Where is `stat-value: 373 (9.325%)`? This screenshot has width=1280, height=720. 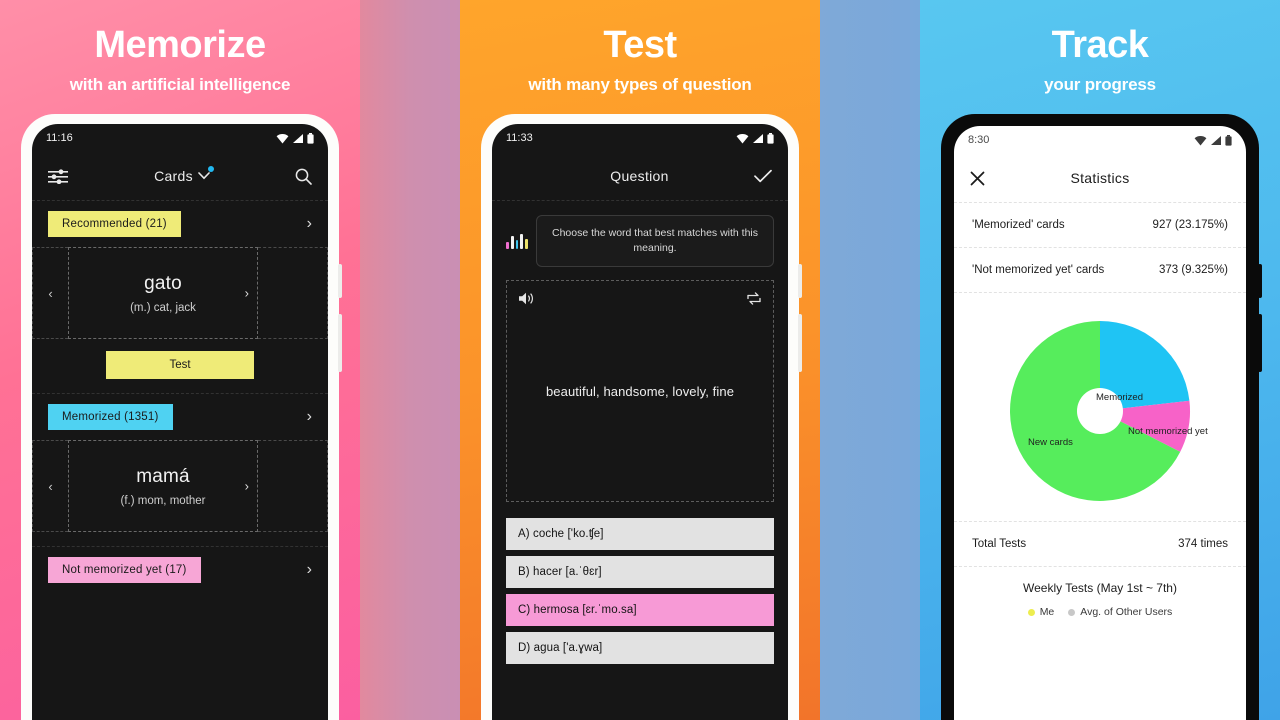
stat-value: 373 (9.325%) is located at coordinates (1193, 270).